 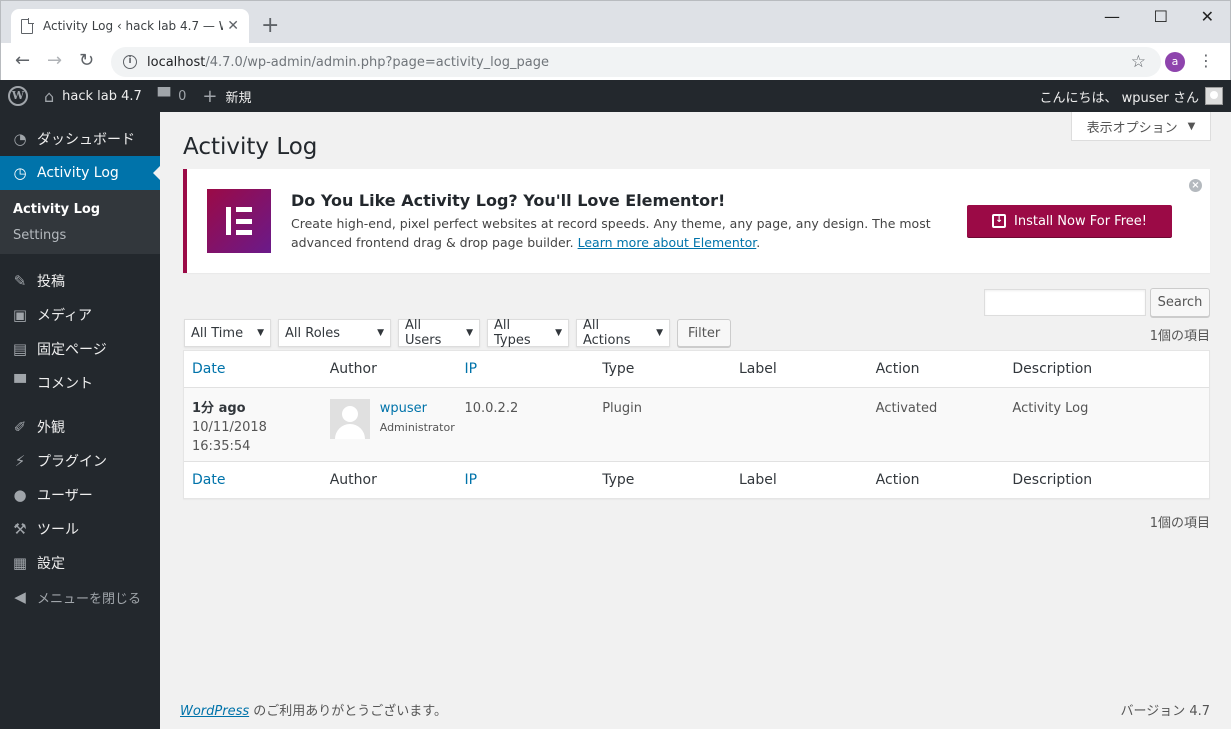 I want to click on elementor-logo, so click(x=239, y=221).